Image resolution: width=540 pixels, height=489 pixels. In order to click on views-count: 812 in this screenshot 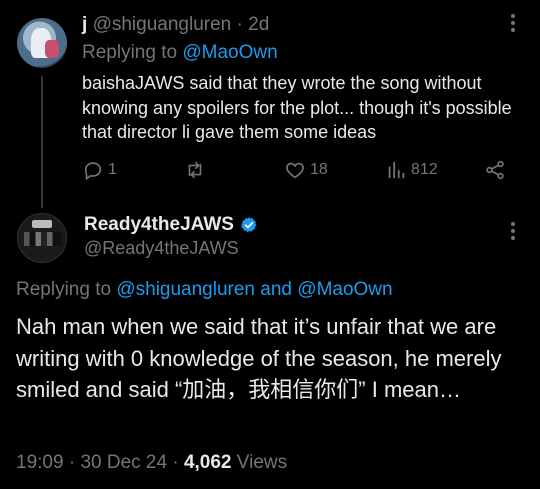, I will do `click(424, 169)`.